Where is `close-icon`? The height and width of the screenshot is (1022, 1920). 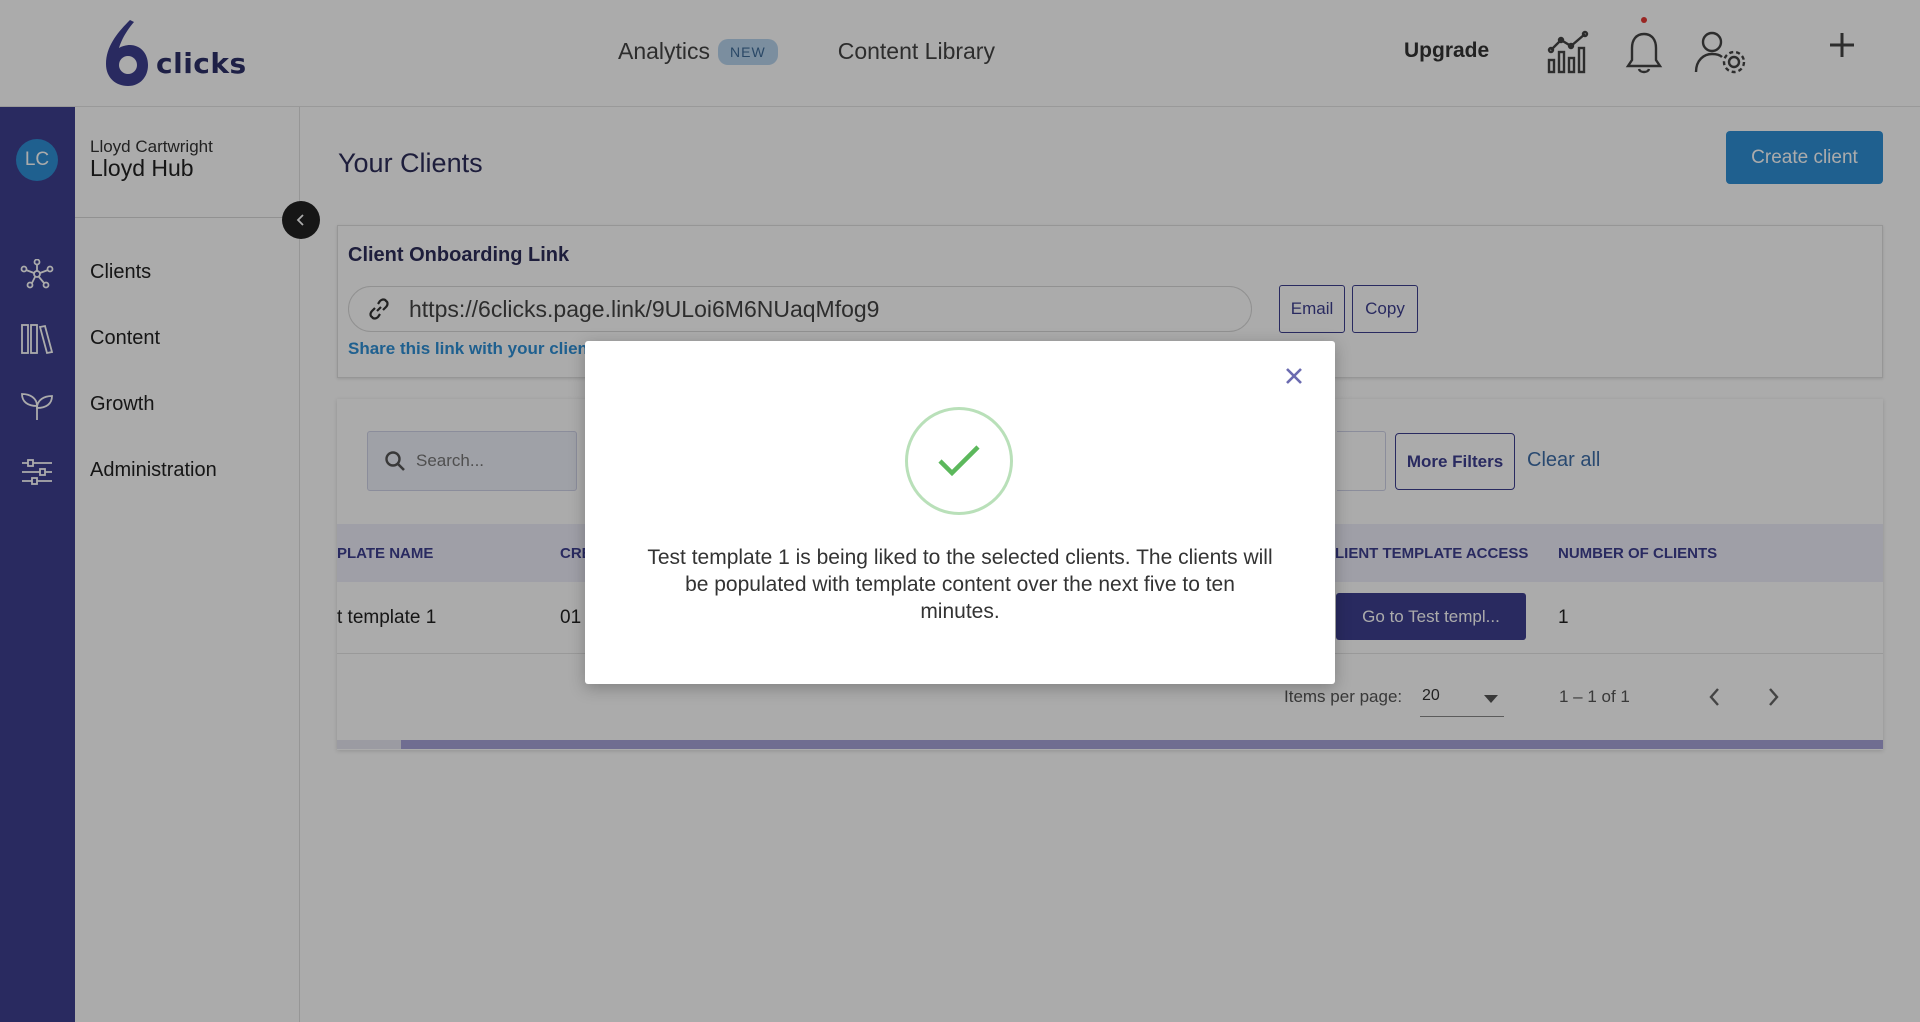
close-icon is located at coordinates (1294, 376).